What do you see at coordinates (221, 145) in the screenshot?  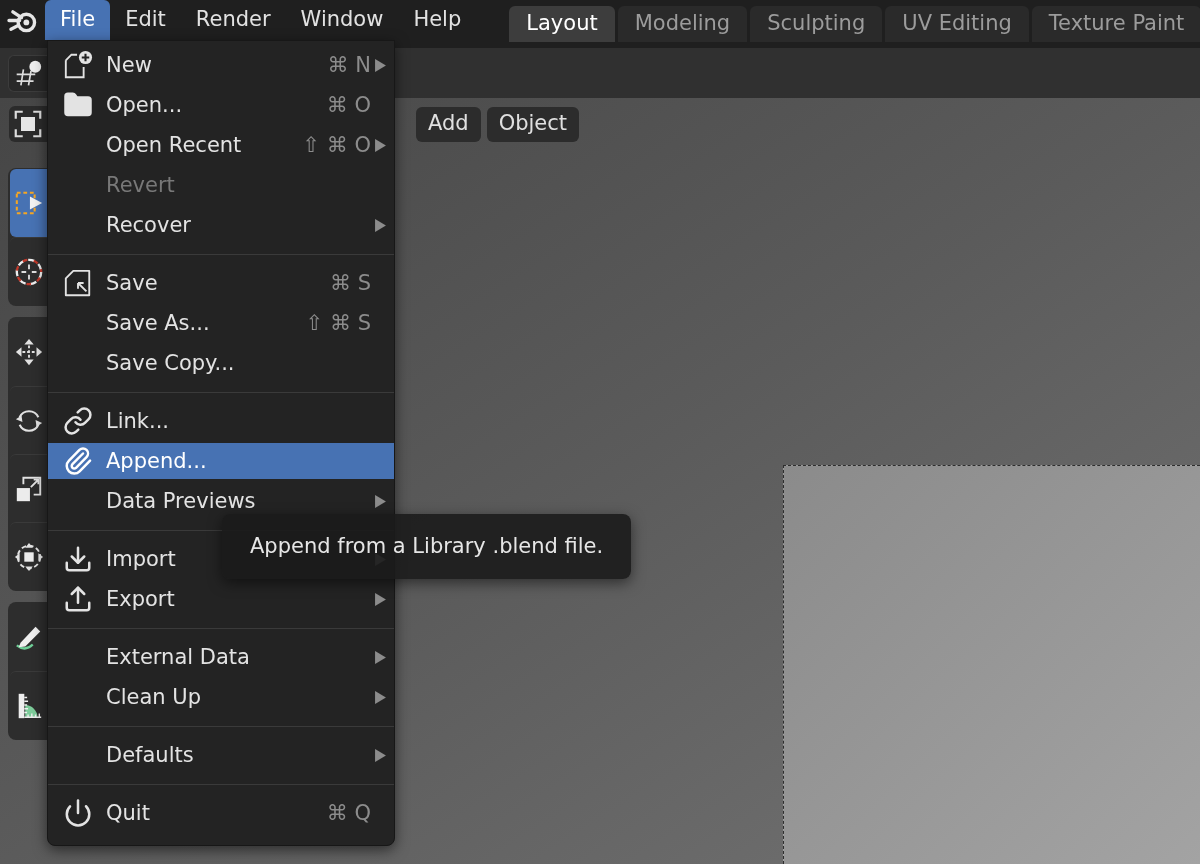 I see `menu-item: Open Recent ⇧ ⌘ O` at bounding box center [221, 145].